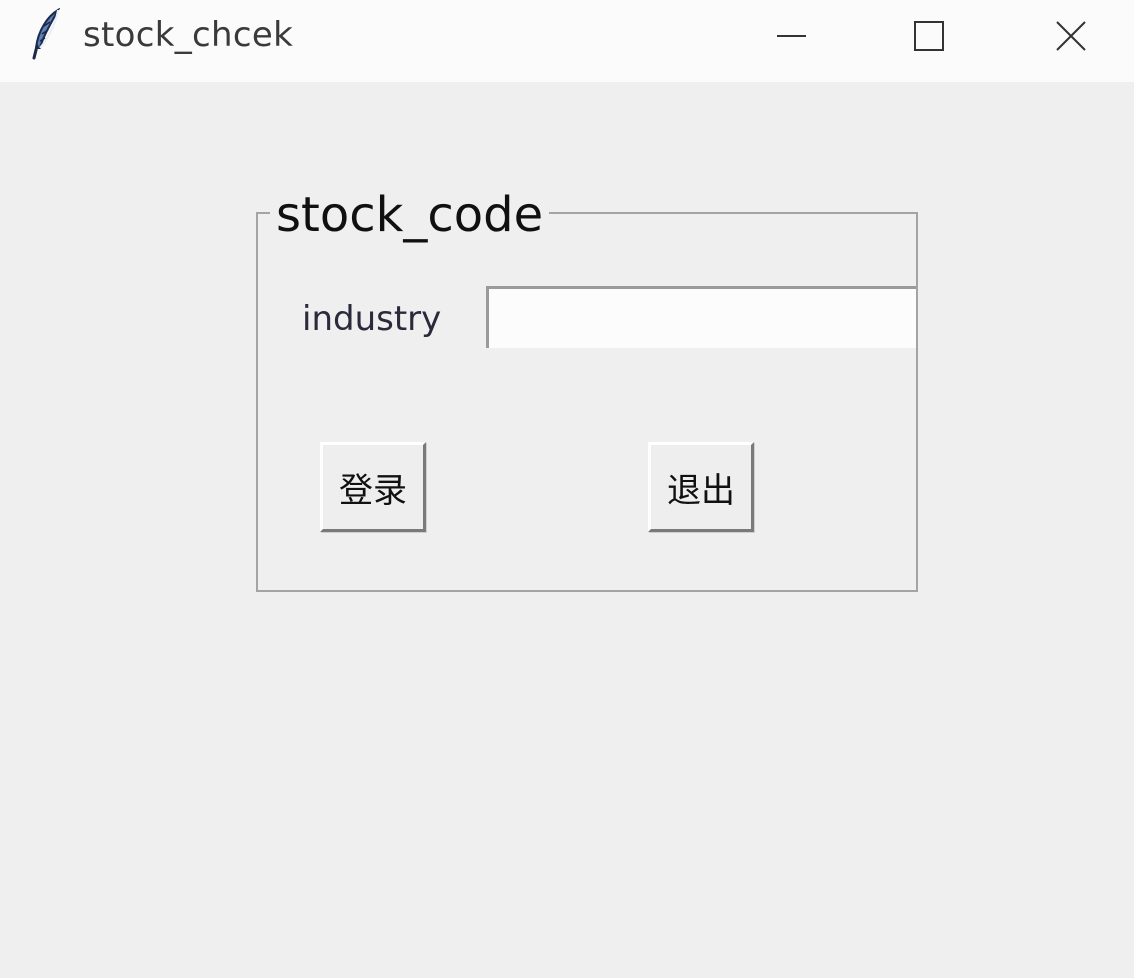 The image size is (1134, 978). What do you see at coordinates (1071, 36) in the screenshot?
I see `close-icon` at bounding box center [1071, 36].